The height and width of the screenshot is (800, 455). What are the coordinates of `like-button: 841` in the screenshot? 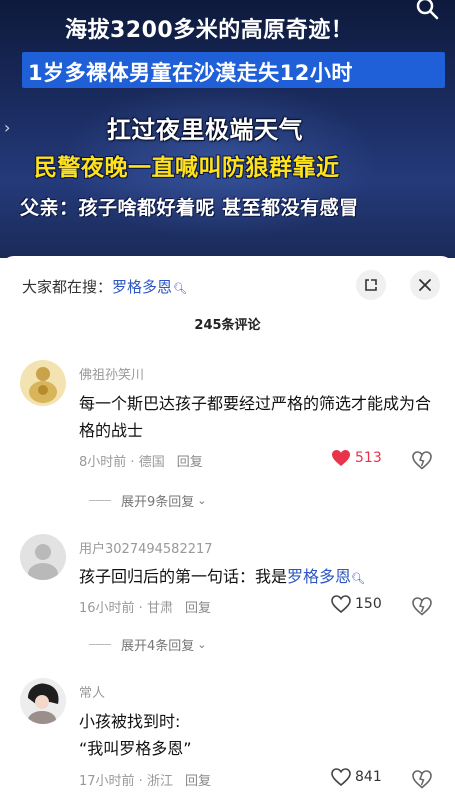 It's located at (356, 777).